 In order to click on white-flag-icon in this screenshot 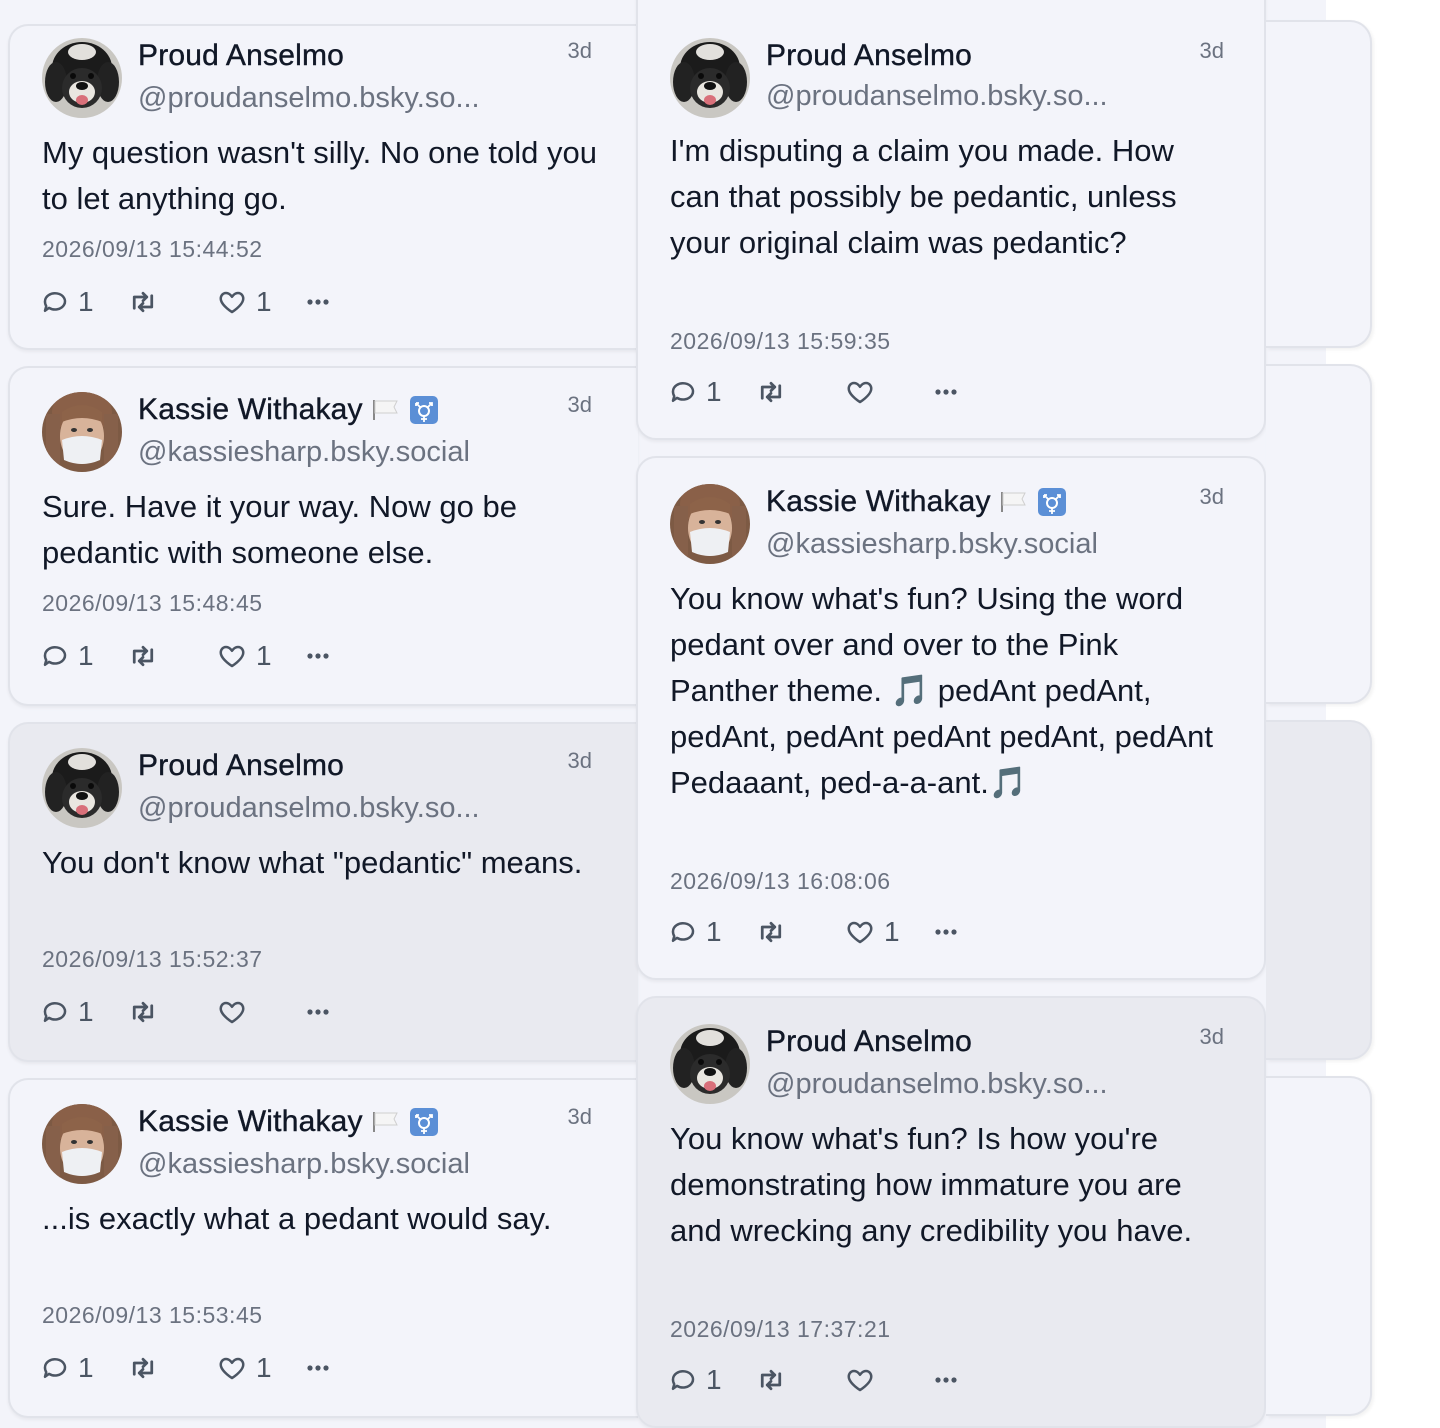, I will do `click(385, 1122)`.